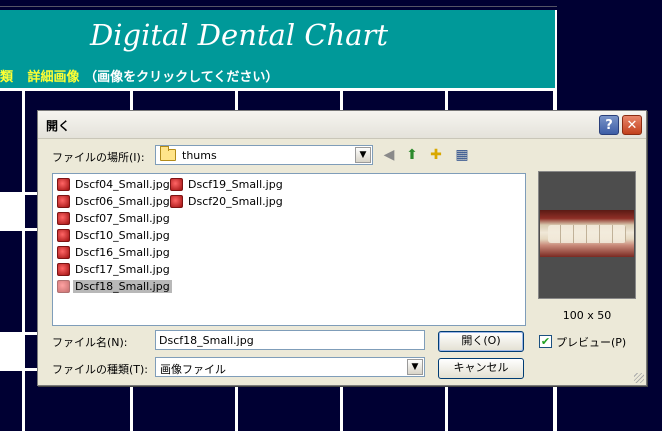  I want to click on preview-dimensions: 100 x 50, so click(587, 315).